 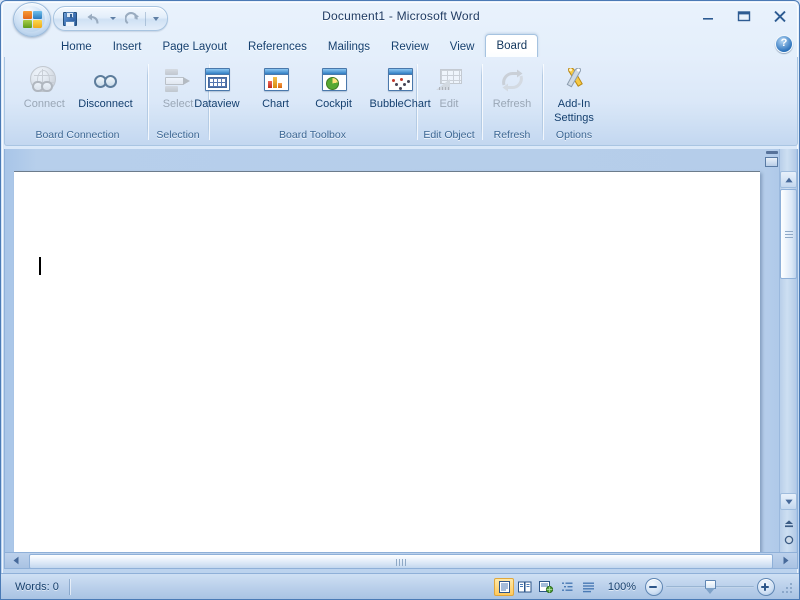 What do you see at coordinates (277, 47) in the screenshot?
I see `tab-references: References` at bounding box center [277, 47].